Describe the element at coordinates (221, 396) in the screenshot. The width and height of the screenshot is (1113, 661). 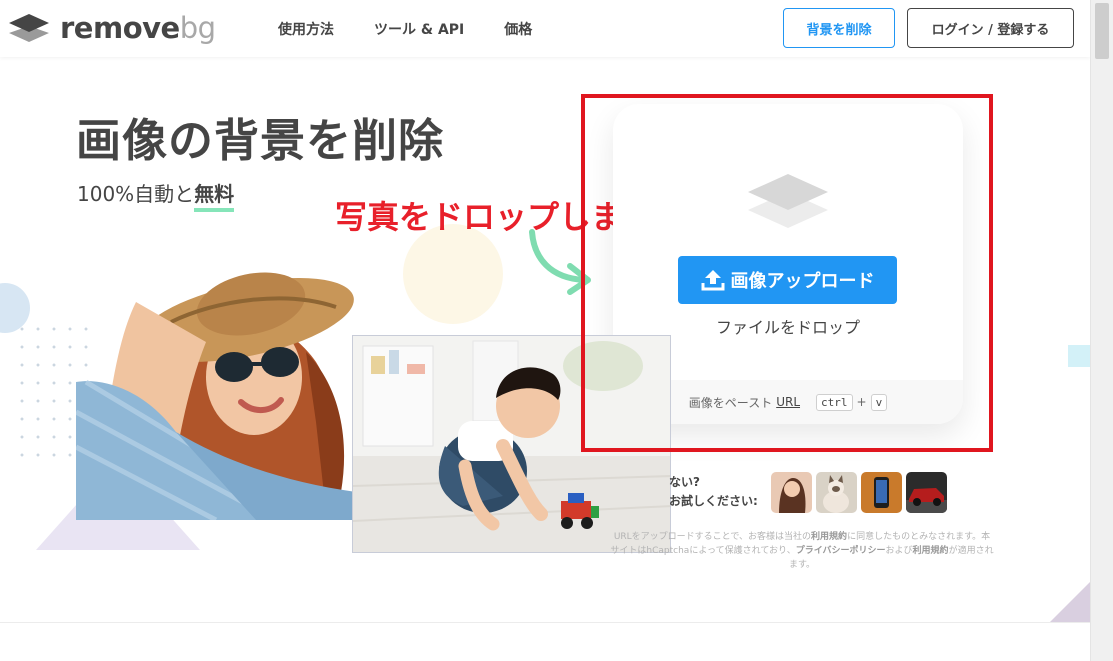
I see `woman-image` at that location.